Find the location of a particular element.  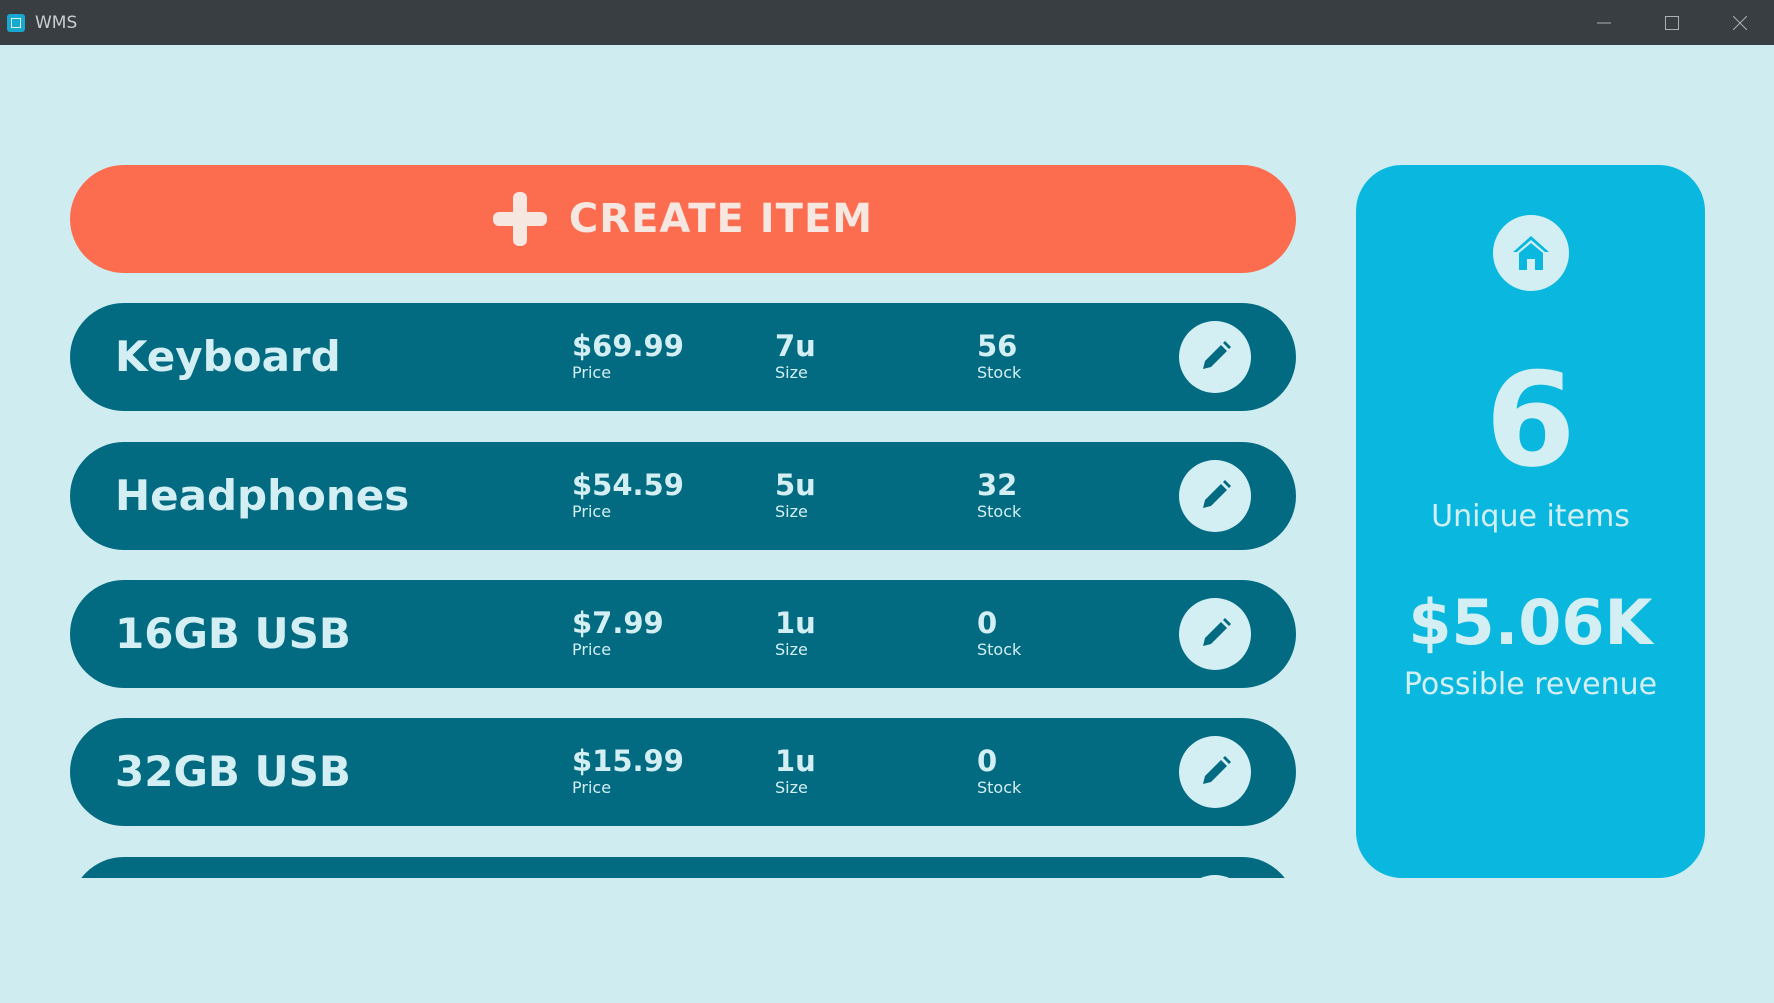

item-name: 16GB USB is located at coordinates (233, 633).